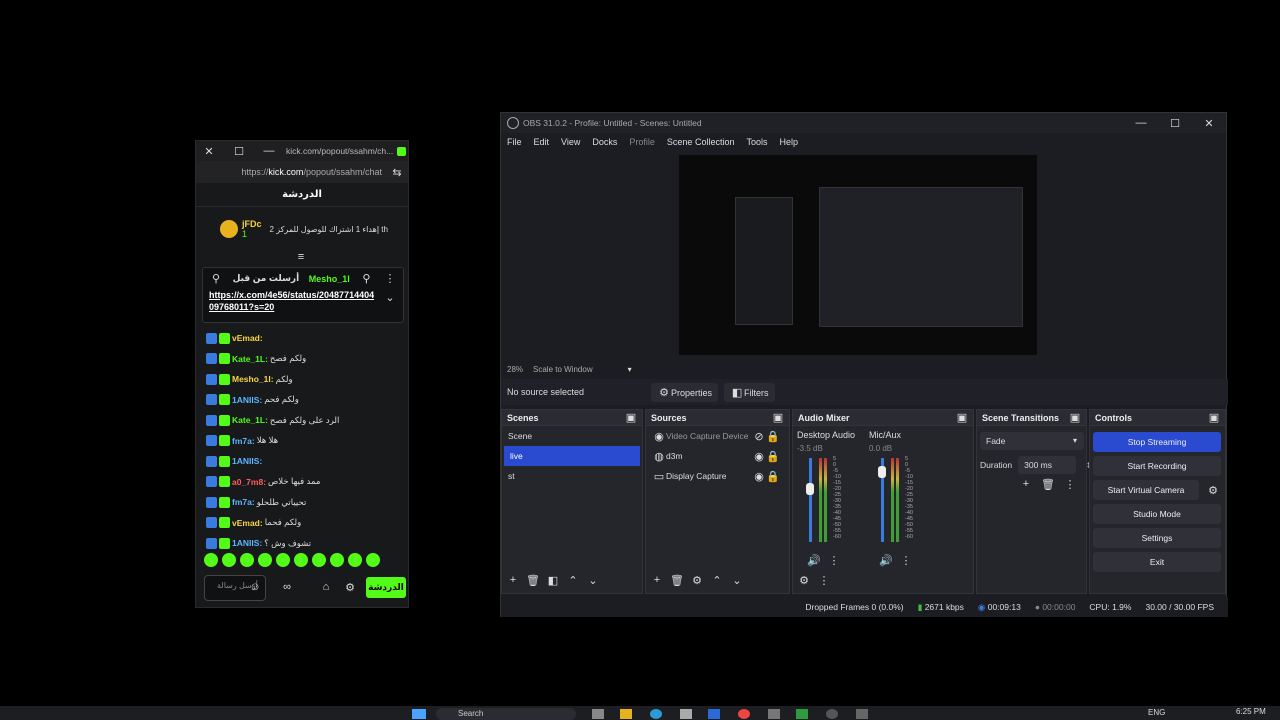  What do you see at coordinates (1157, 514) in the screenshot?
I see `control-studio-mode: Studio Mode` at bounding box center [1157, 514].